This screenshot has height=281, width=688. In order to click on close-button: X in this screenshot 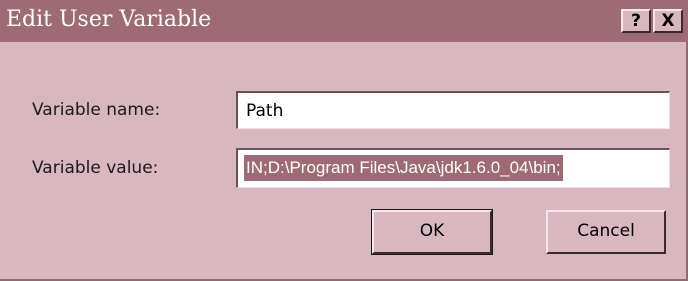, I will do `click(668, 21)`.